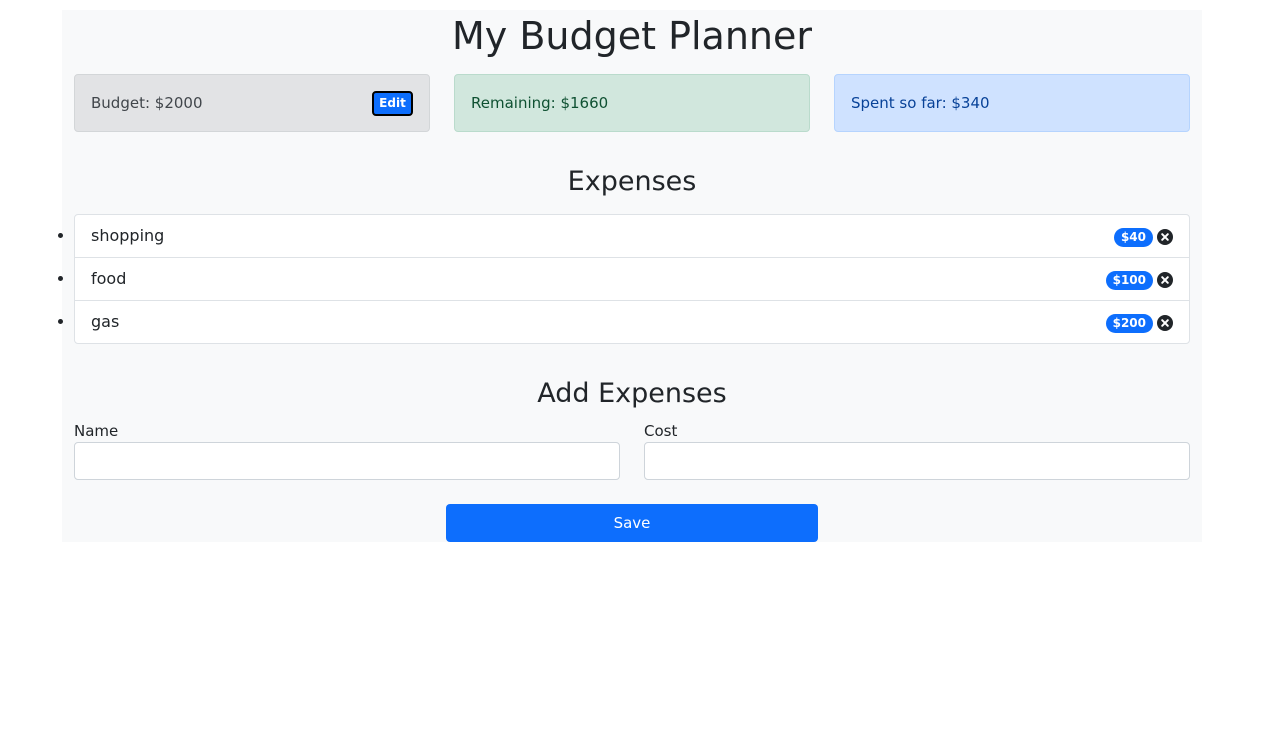 This screenshot has width=1270, height=752. What do you see at coordinates (632, 236) in the screenshot?
I see `expense-item-shopping: shopping $40` at bounding box center [632, 236].